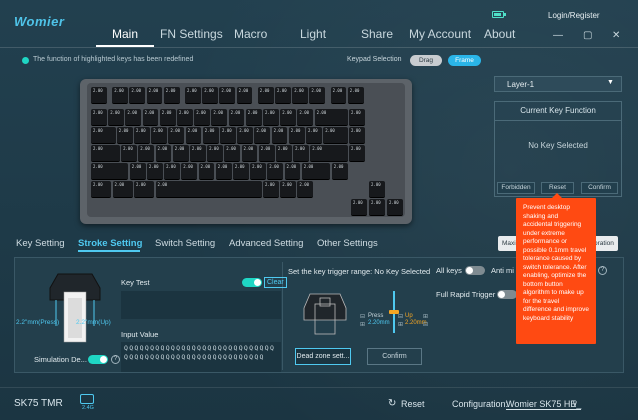  Describe the element at coordinates (347, 243) in the screenshot. I see `tab-other-settings: Other Settings` at that location.